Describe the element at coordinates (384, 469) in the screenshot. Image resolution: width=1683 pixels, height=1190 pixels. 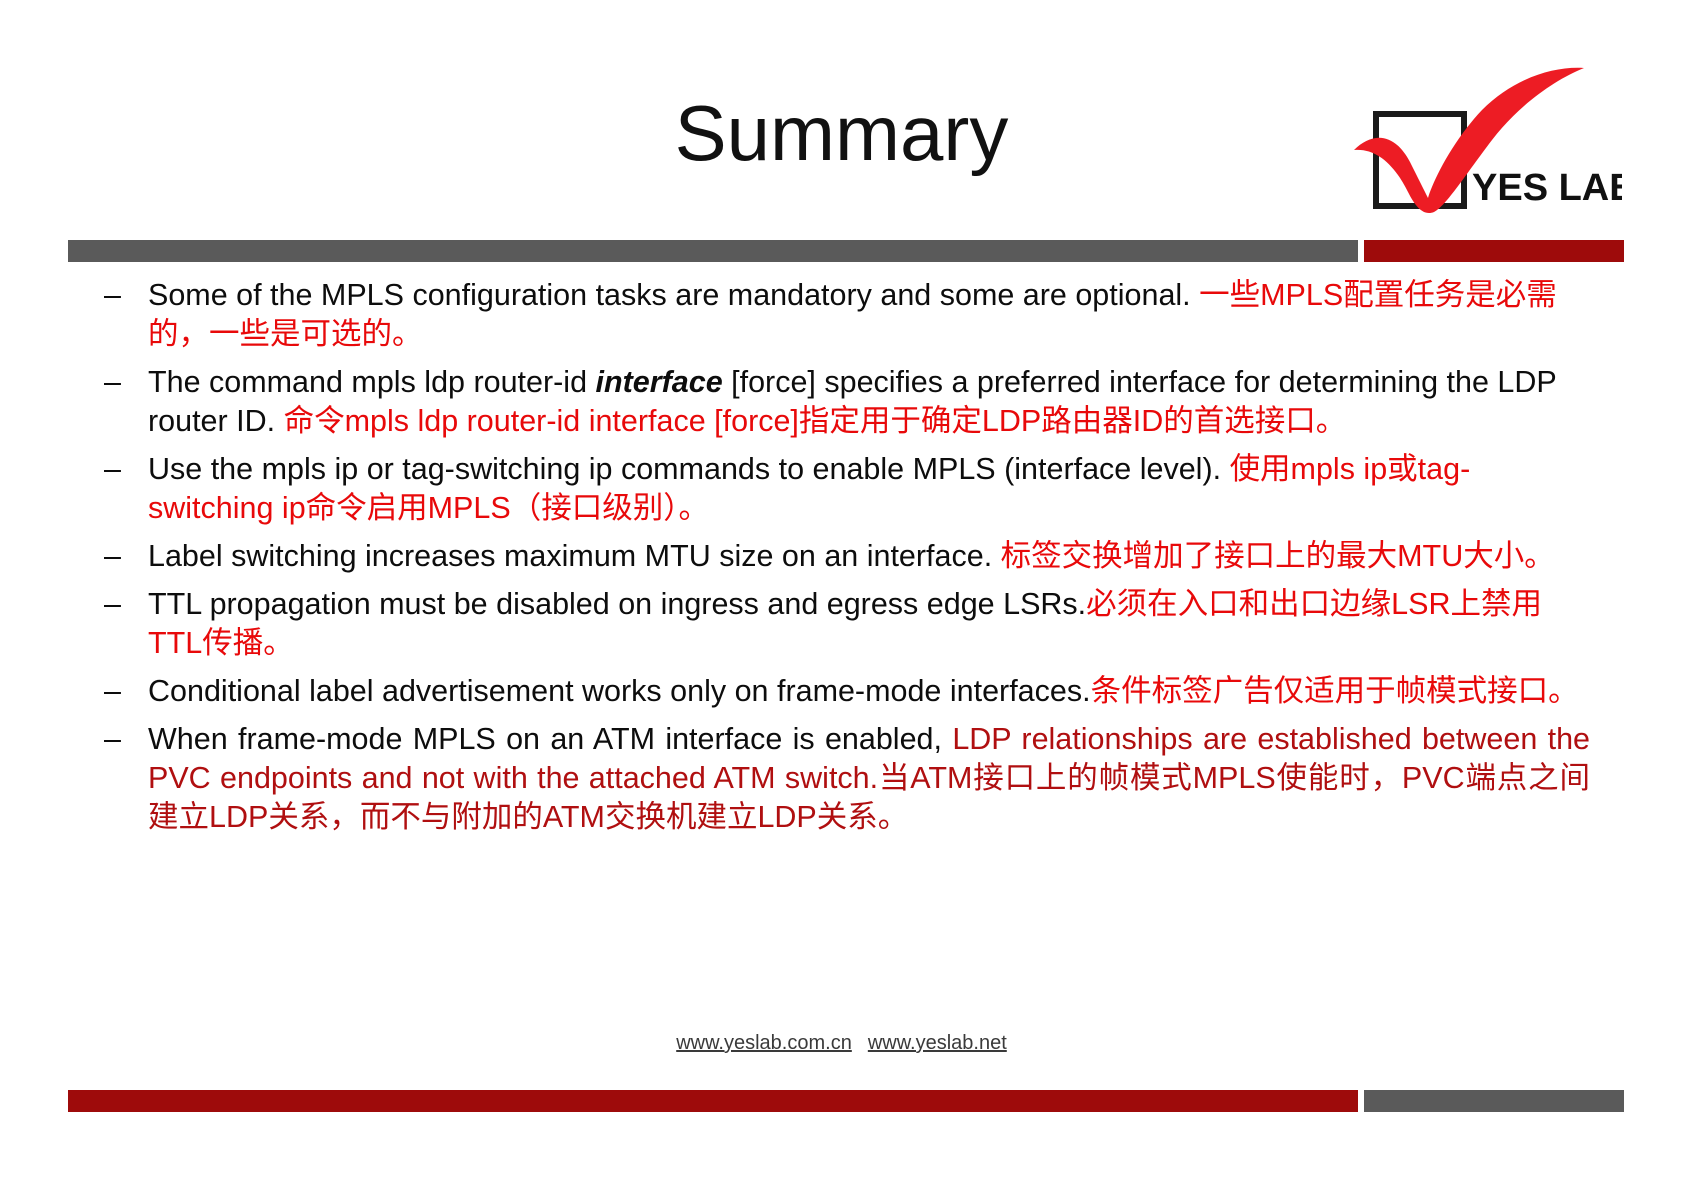
I see `conjunction-or: or` at that location.